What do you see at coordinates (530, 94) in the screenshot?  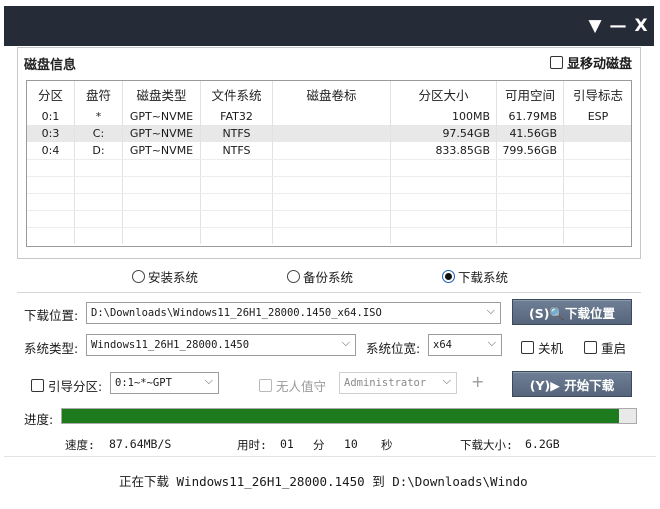 I see `column-header: 可用空间` at bounding box center [530, 94].